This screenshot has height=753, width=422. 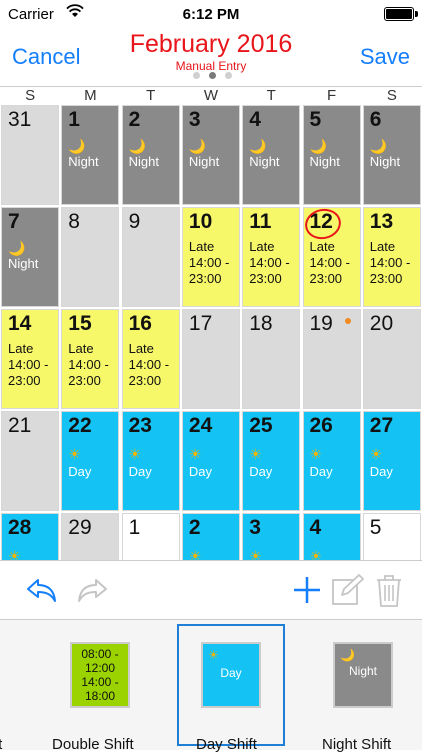 What do you see at coordinates (363, 675) in the screenshot?
I see `template-swatch: 🌙 Night` at bounding box center [363, 675].